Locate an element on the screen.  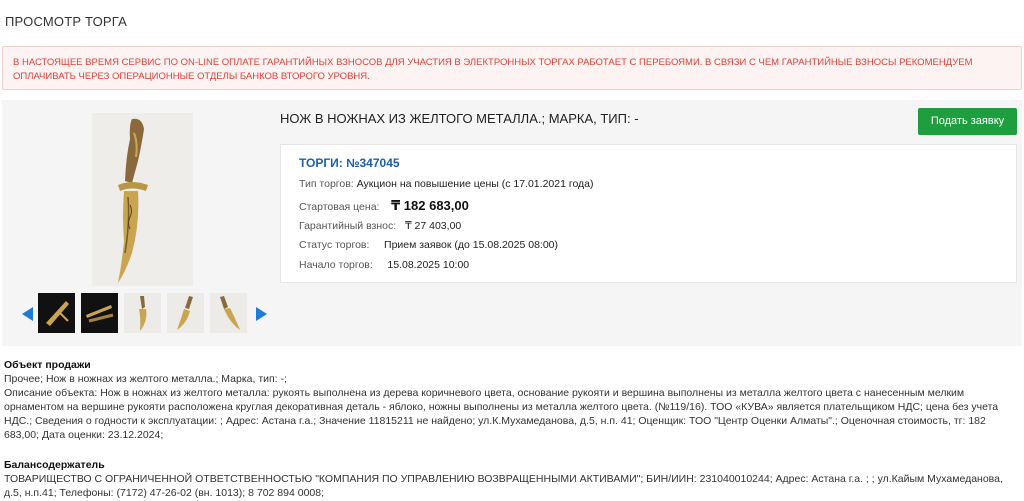
start-time-row: Начало торгов: 15.08.2025 10:00 is located at coordinates (384, 265).